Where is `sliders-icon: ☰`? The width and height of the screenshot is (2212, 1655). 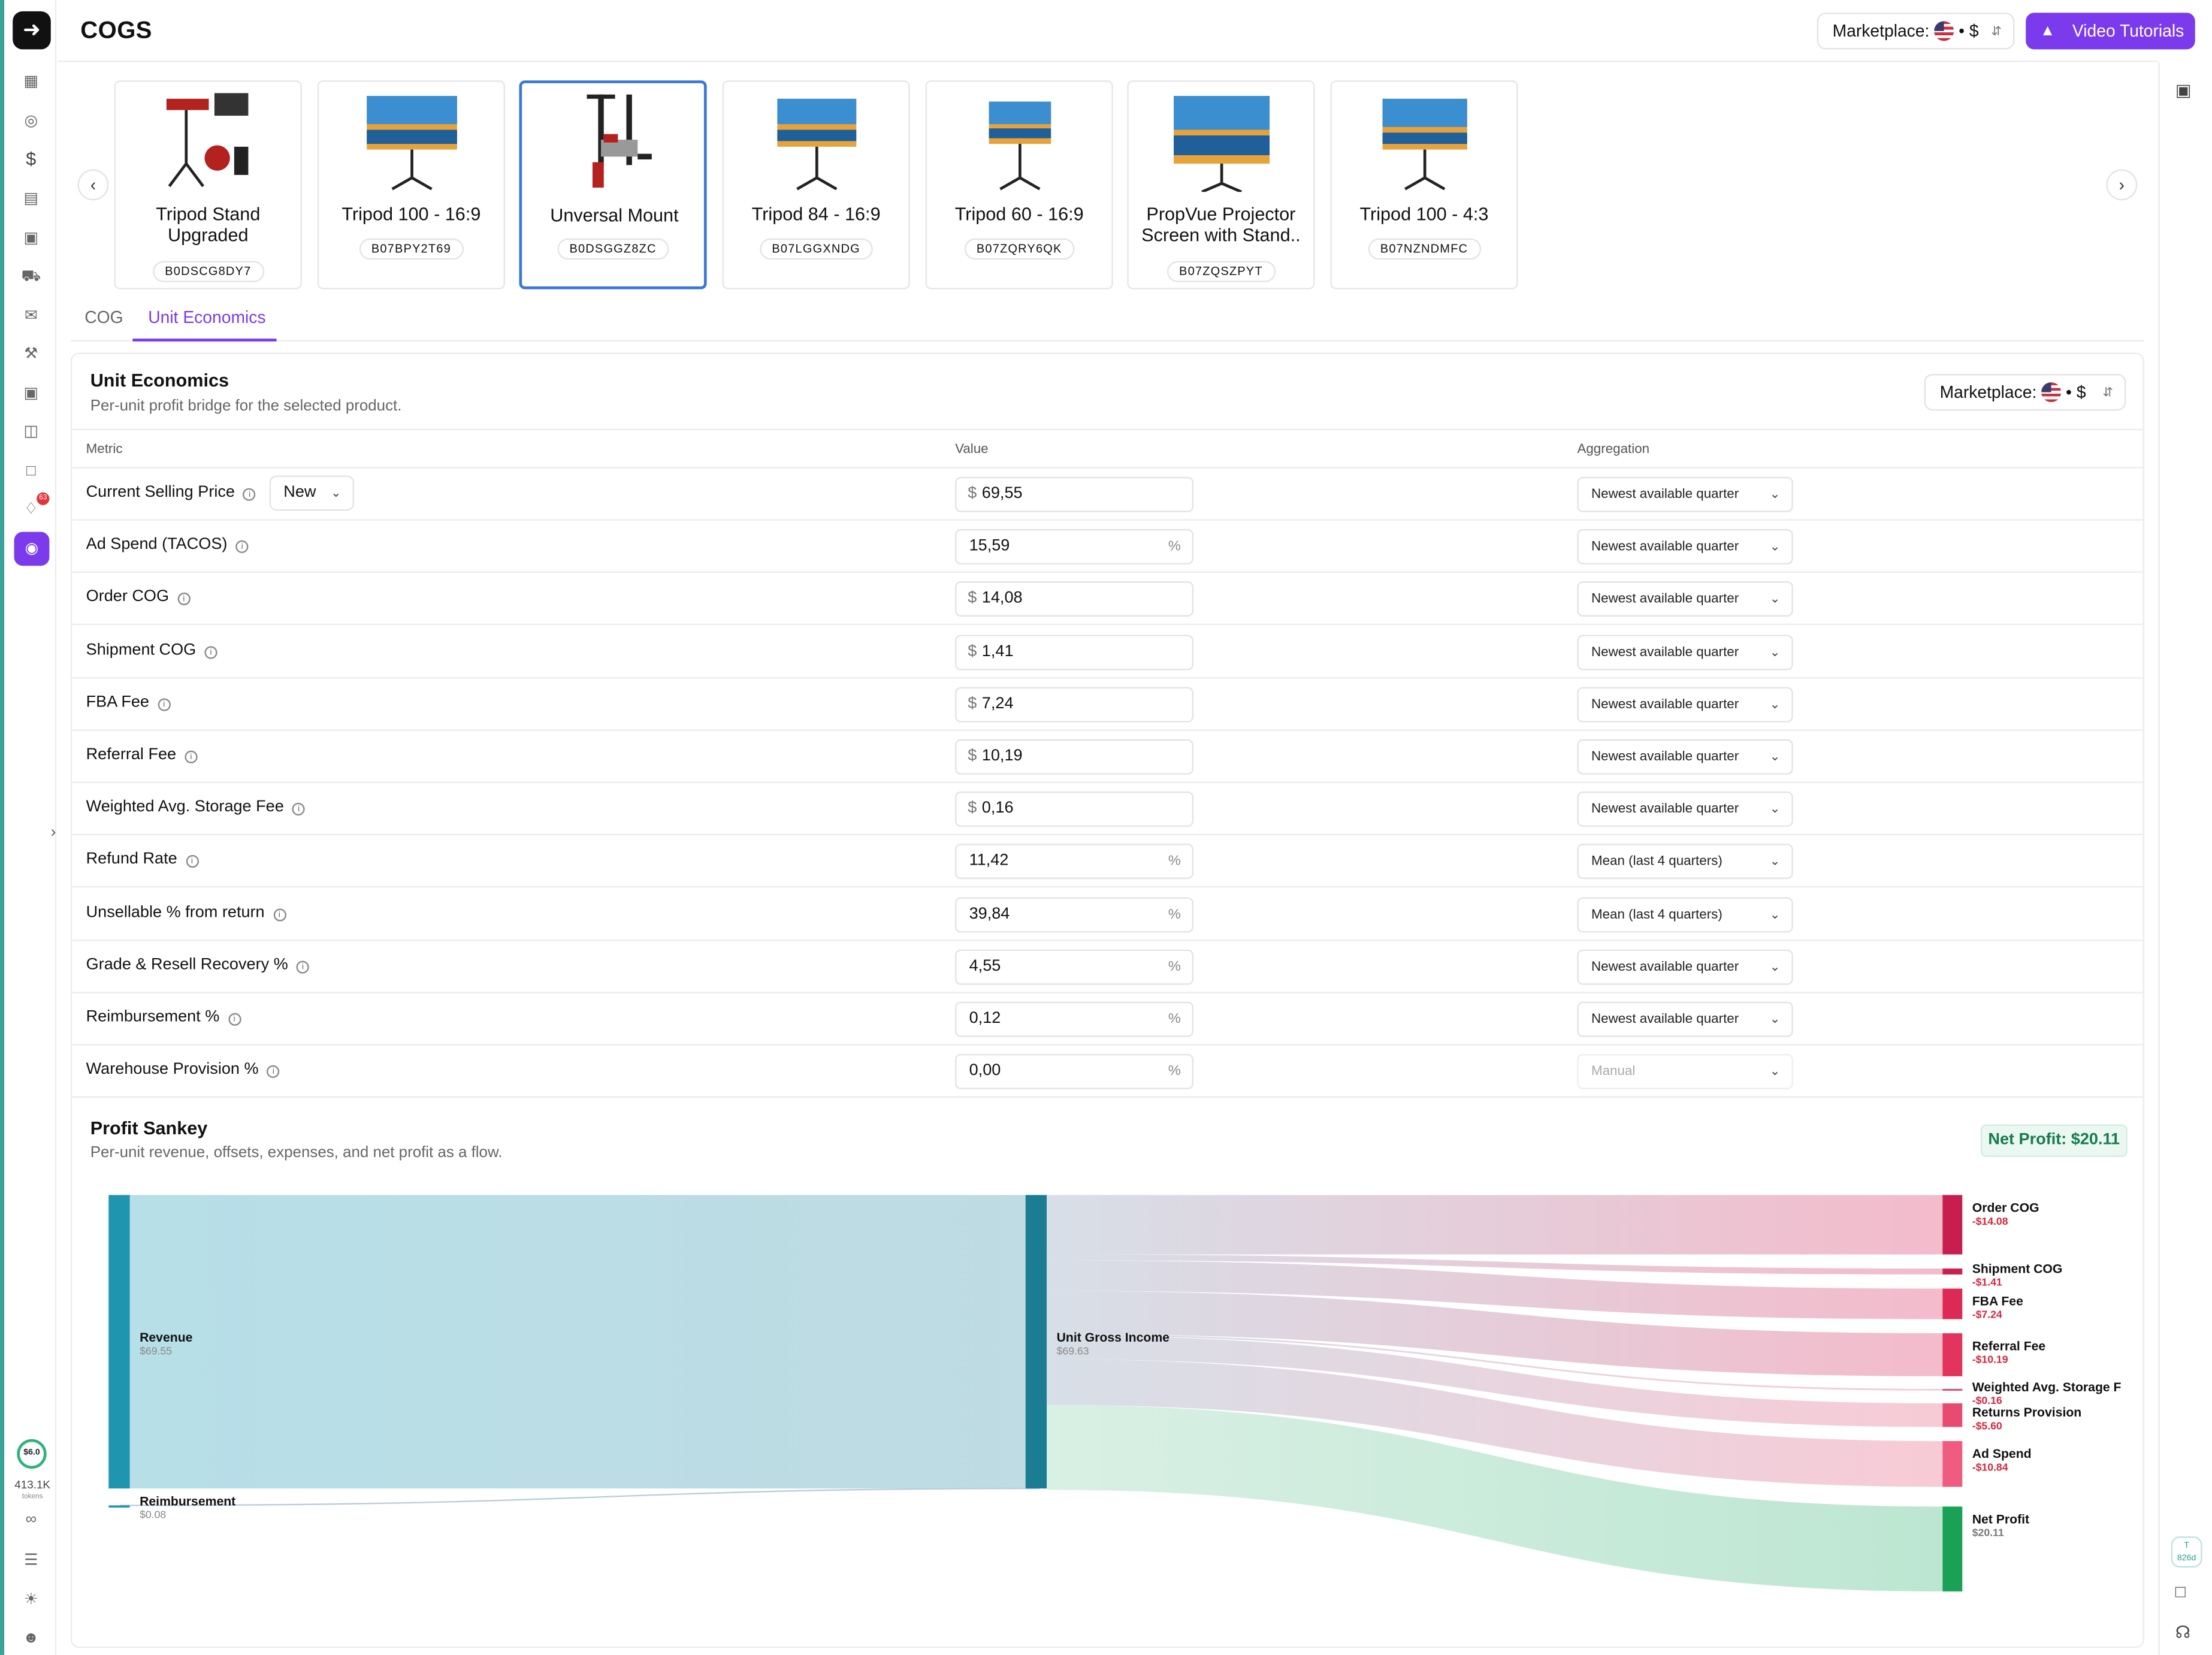
sliders-icon: ☰ is located at coordinates (31, 1560).